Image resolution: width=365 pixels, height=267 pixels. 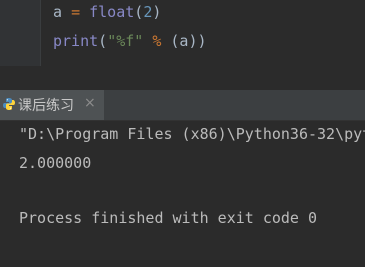 What do you see at coordinates (168, 218) in the screenshot?
I see `console-exit-line: Process finished with exit code 0` at bounding box center [168, 218].